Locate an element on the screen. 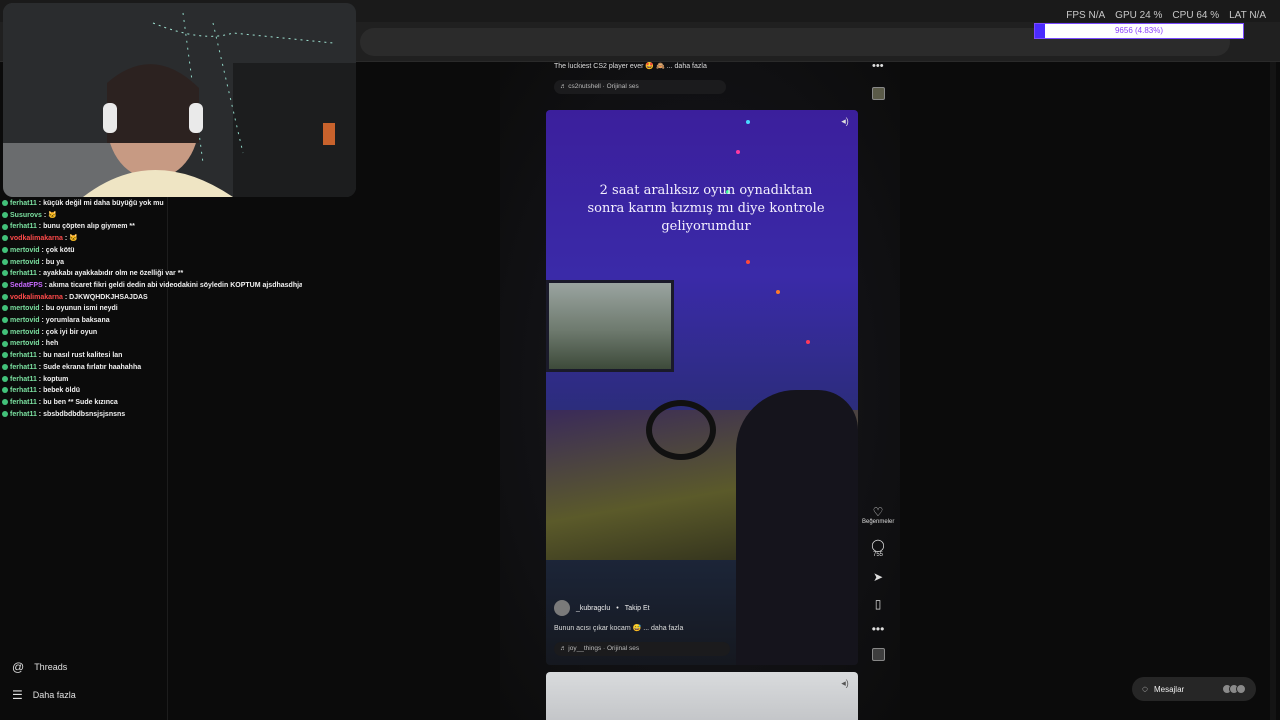 The width and height of the screenshot is (1280, 720). chat-text: bunu çöpten alıp giymem ** is located at coordinates (89, 227).